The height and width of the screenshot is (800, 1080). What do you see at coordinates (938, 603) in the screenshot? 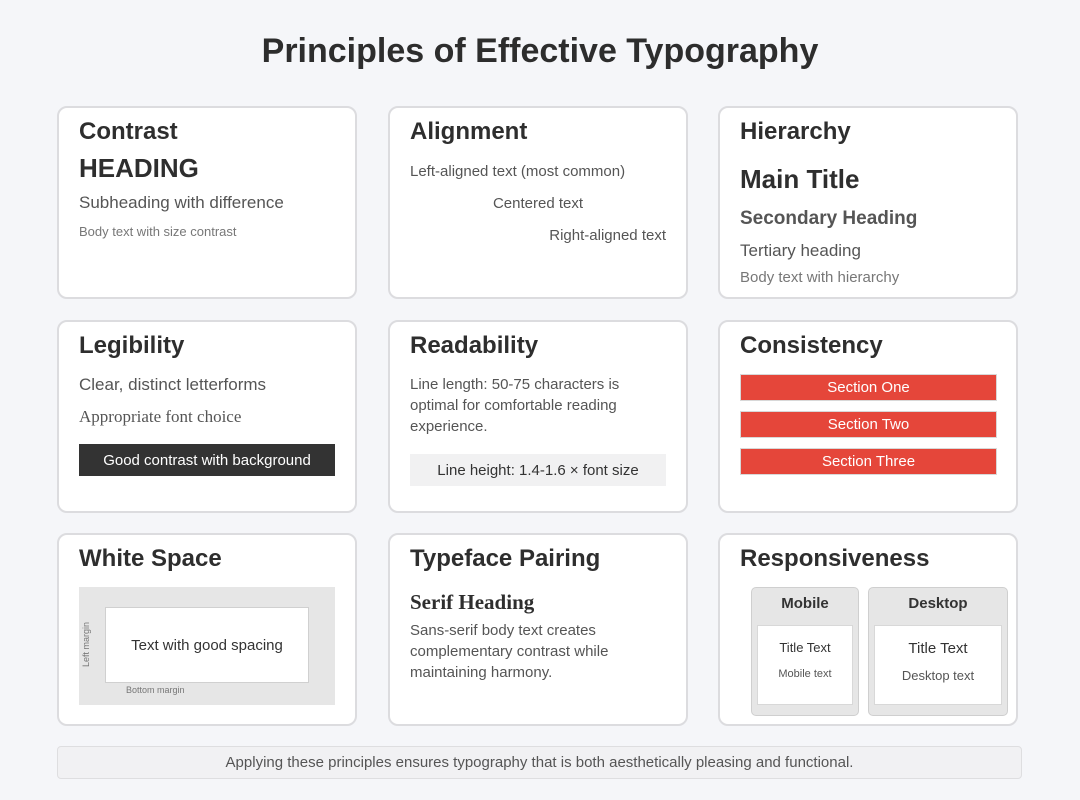
I see `device-label: Desktop` at bounding box center [938, 603].